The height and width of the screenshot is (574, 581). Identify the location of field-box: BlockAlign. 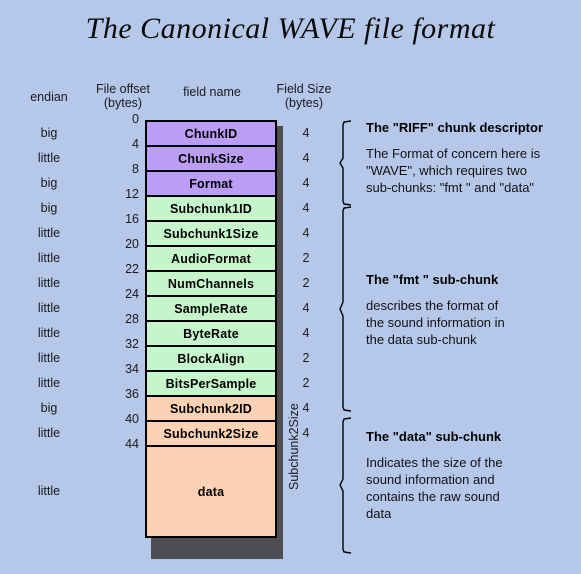
(211, 358).